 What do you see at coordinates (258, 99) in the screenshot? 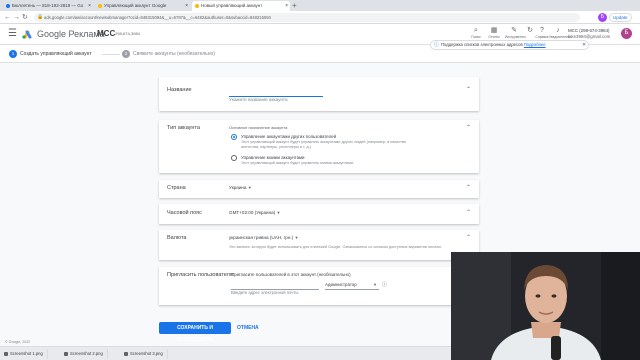
I see `input-placeholder: Укажите название аккаунта` at bounding box center [258, 99].